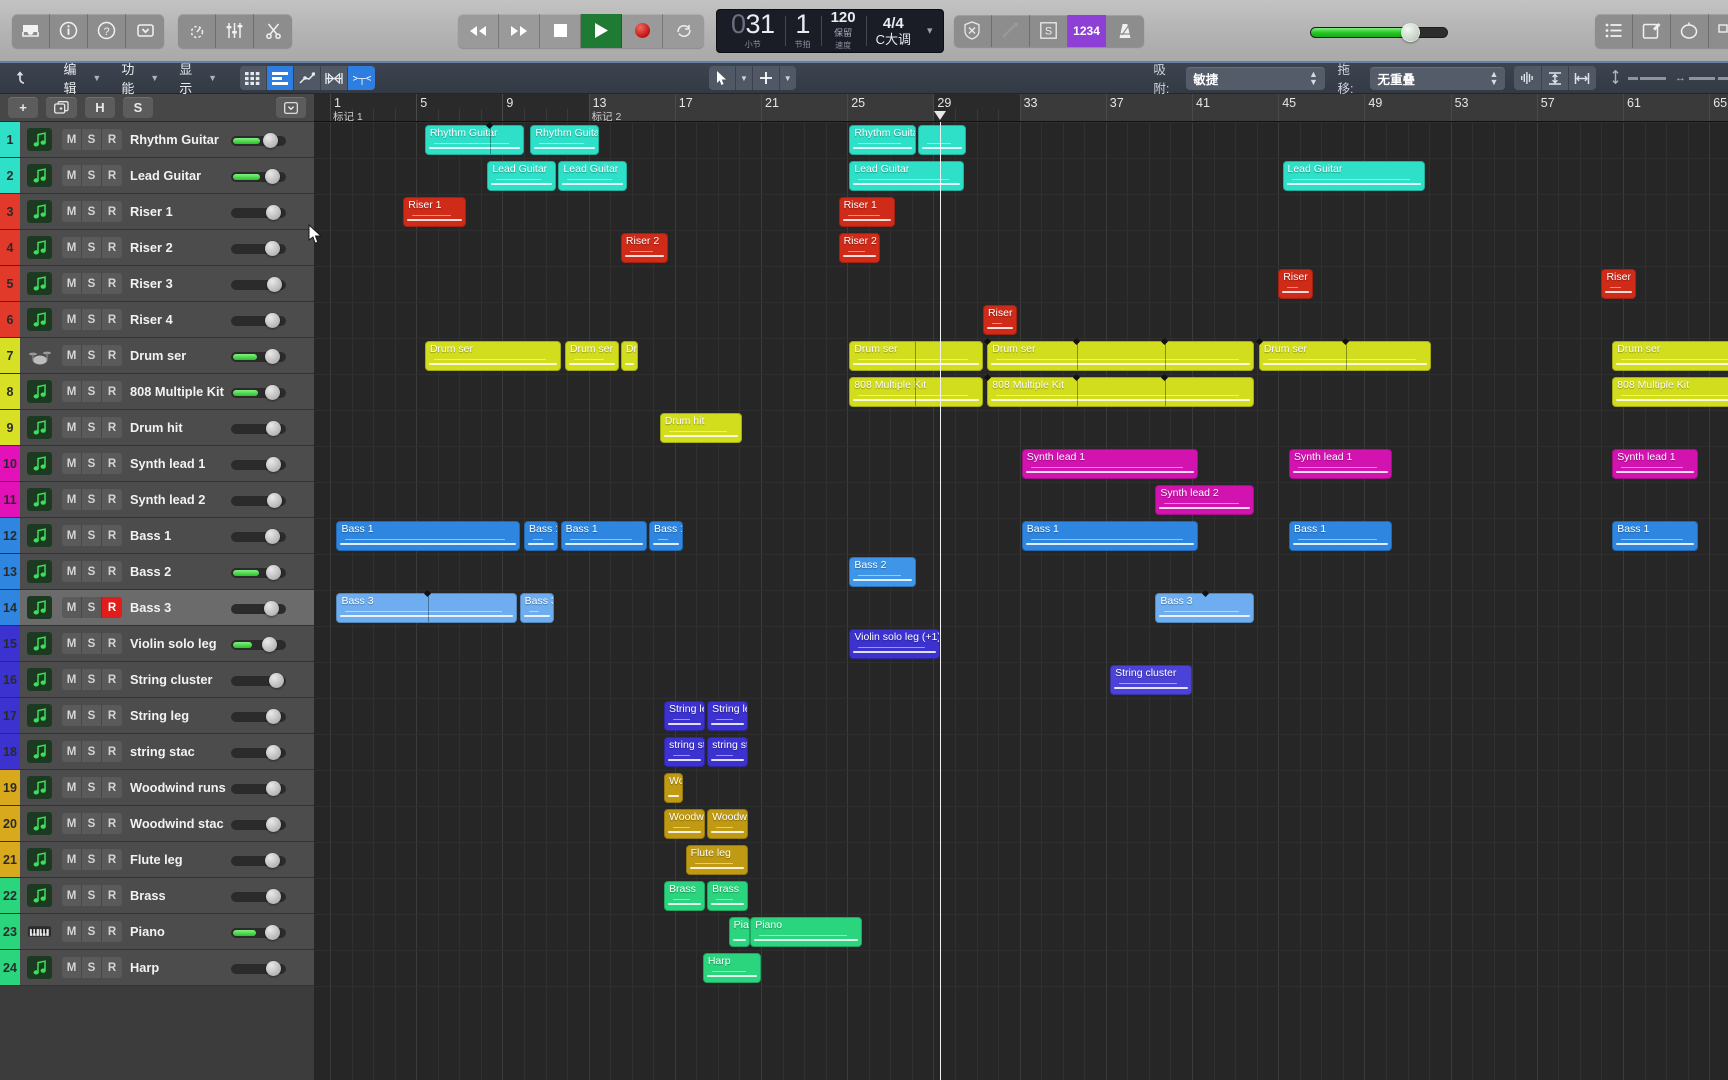 This screenshot has width=1728, height=1080. I want to click on track-header-row: 21 M S R Flute leg, so click(157, 860).